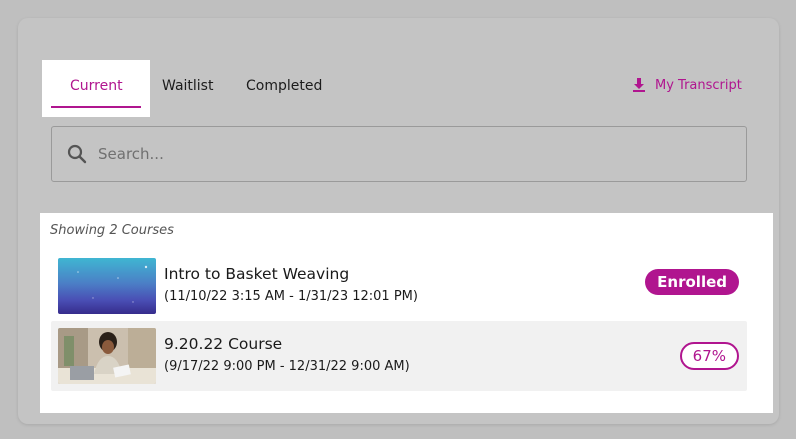 Image resolution: width=796 pixels, height=439 pixels. What do you see at coordinates (284, 86) in the screenshot?
I see `tab-completed: Completed` at bounding box center [284, 86].